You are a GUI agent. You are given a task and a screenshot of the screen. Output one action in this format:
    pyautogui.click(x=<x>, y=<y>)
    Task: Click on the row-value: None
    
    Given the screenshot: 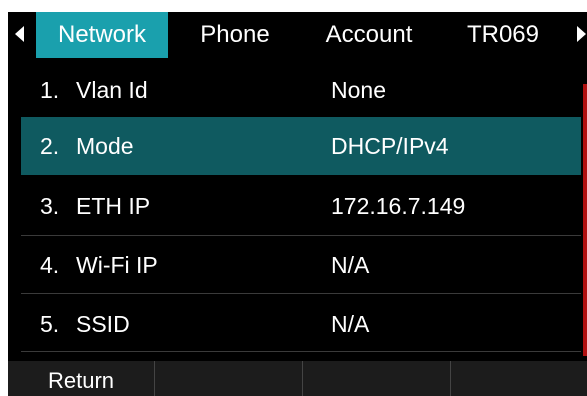 What is the action you would take?
    pyautogui.click(x=358, y=90)
    